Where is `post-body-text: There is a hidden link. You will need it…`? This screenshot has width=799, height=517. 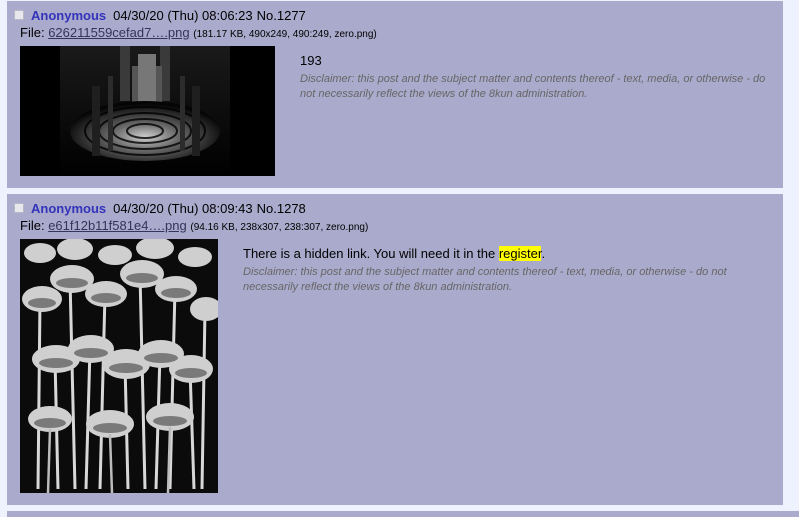 post-body-text: There is a hidden link. You will need it… is located at coordinates (371, 253).